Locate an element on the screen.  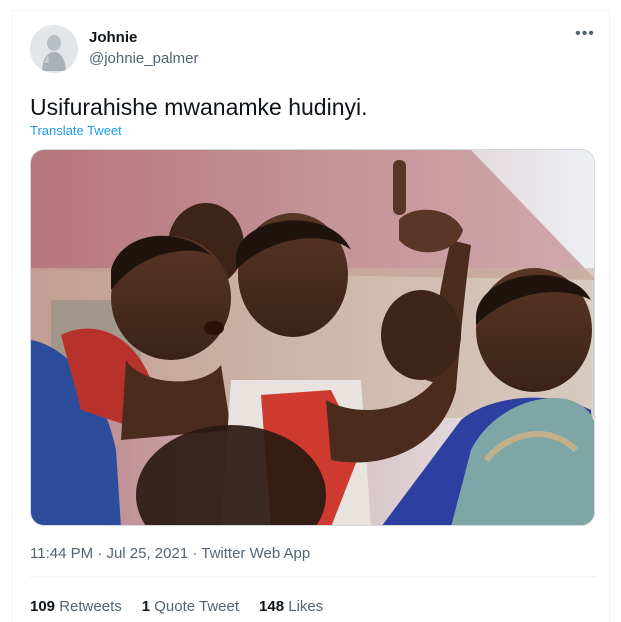
retweets-count: 109 is located at coordinates (43, 606).